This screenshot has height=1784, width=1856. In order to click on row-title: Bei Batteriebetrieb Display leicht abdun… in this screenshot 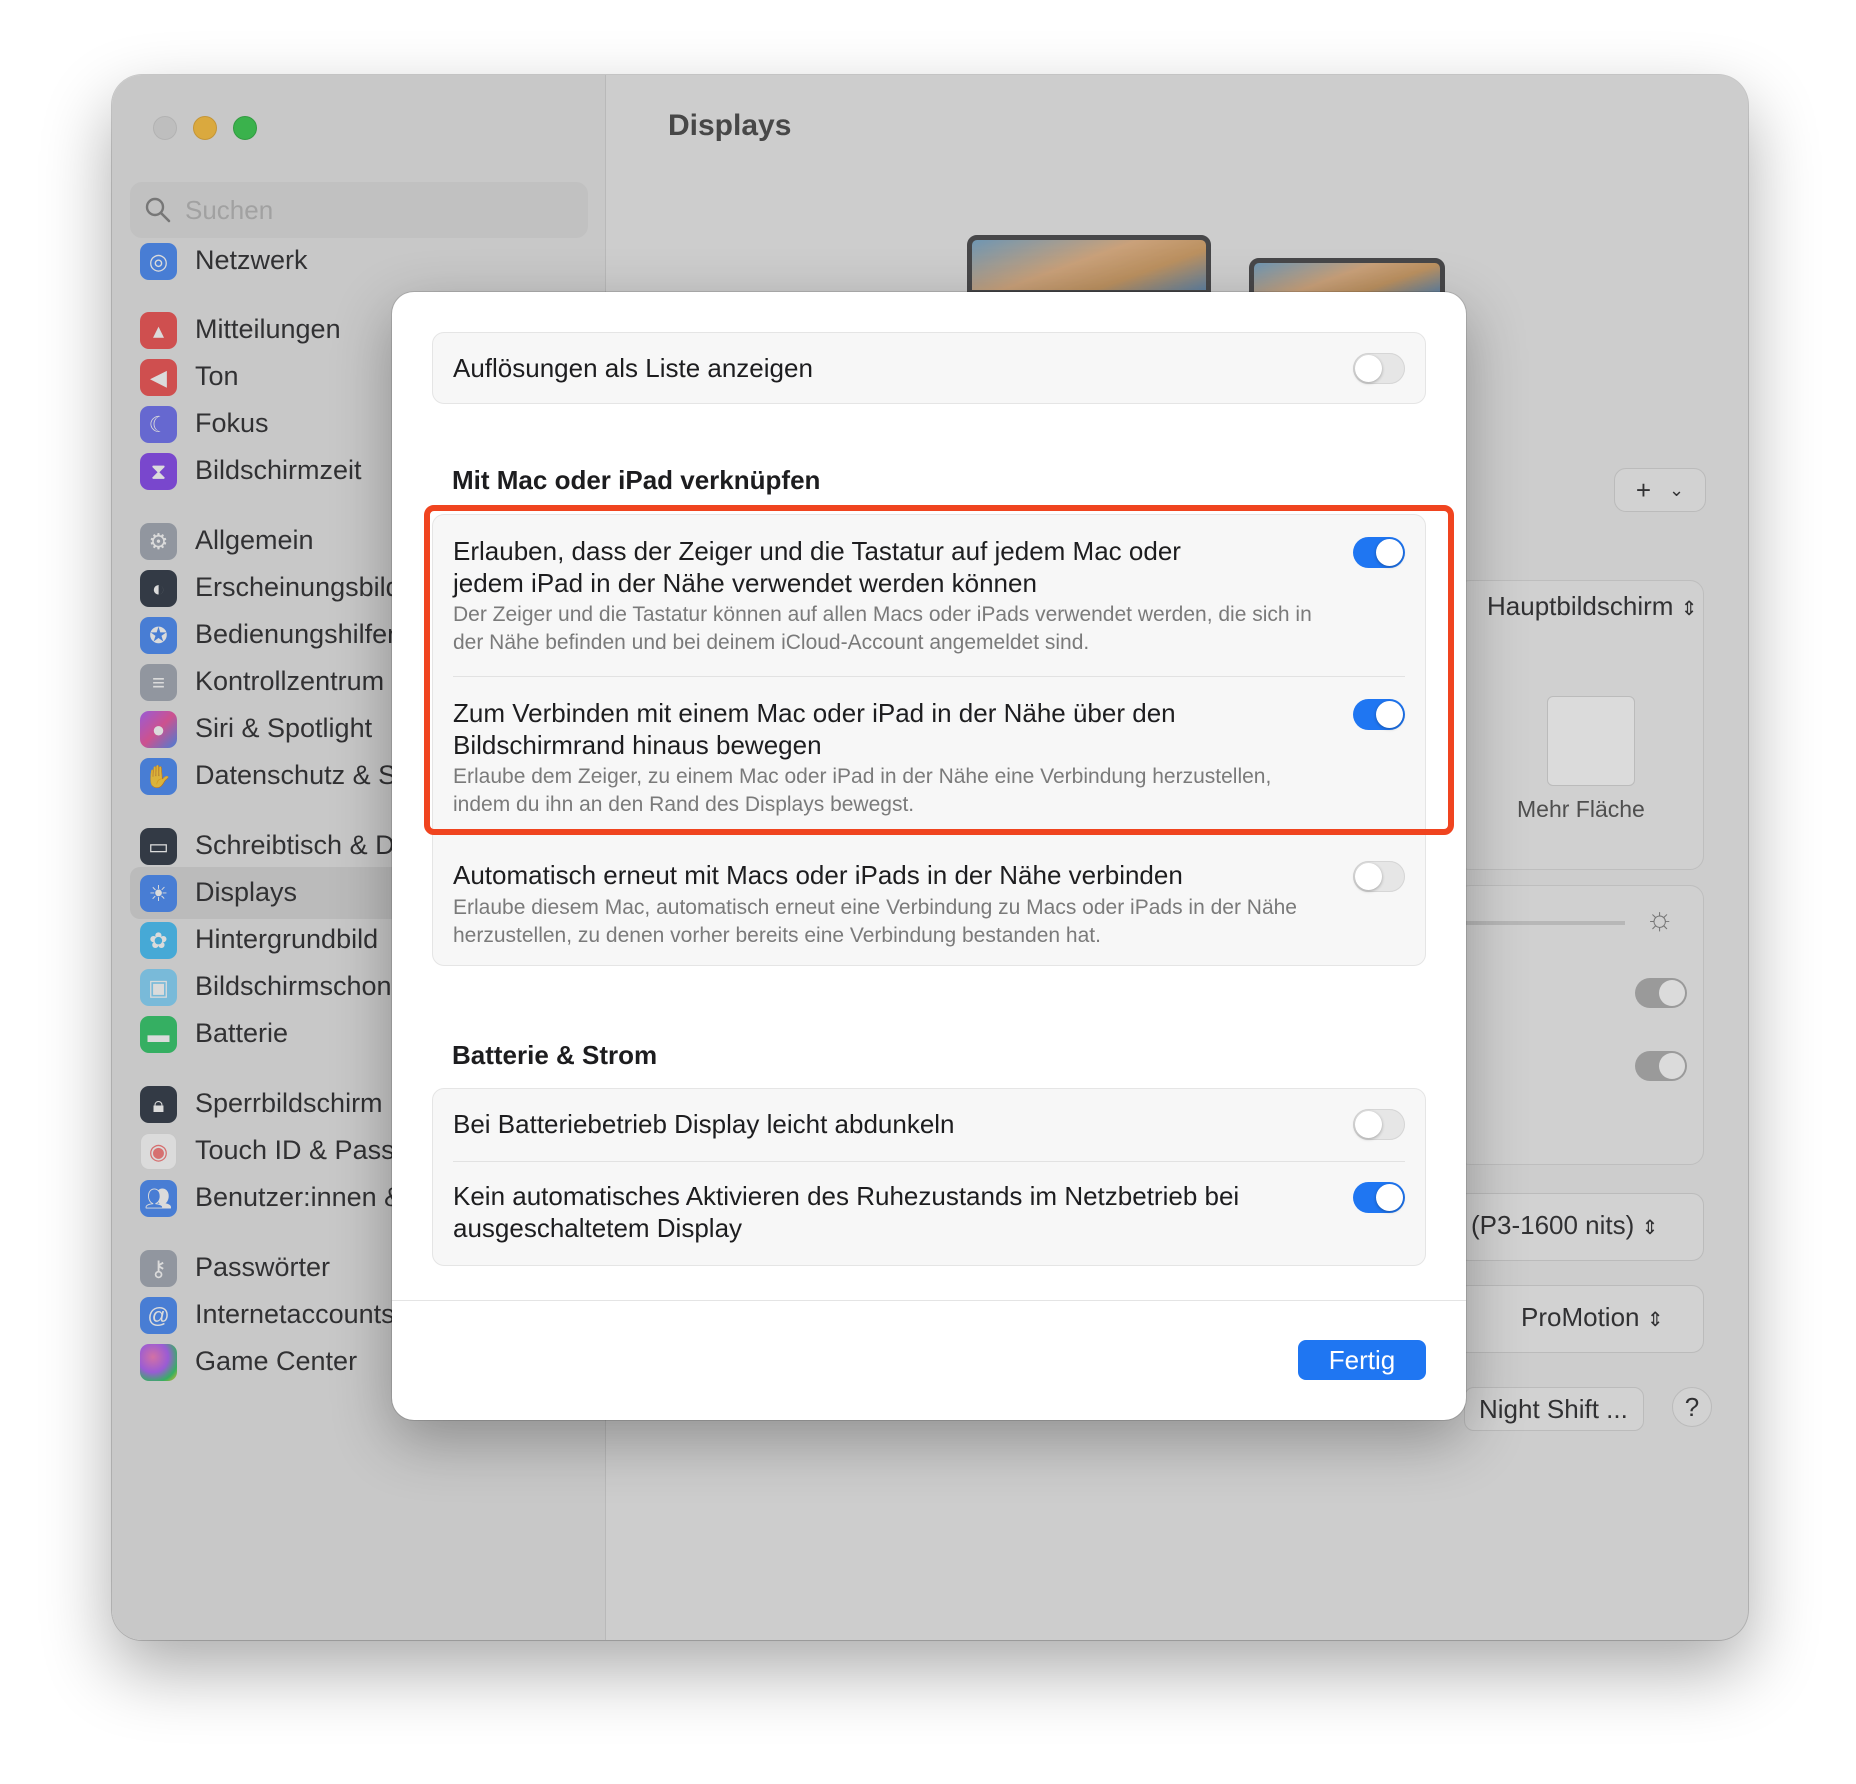, I will do `click(704, 1124)`.